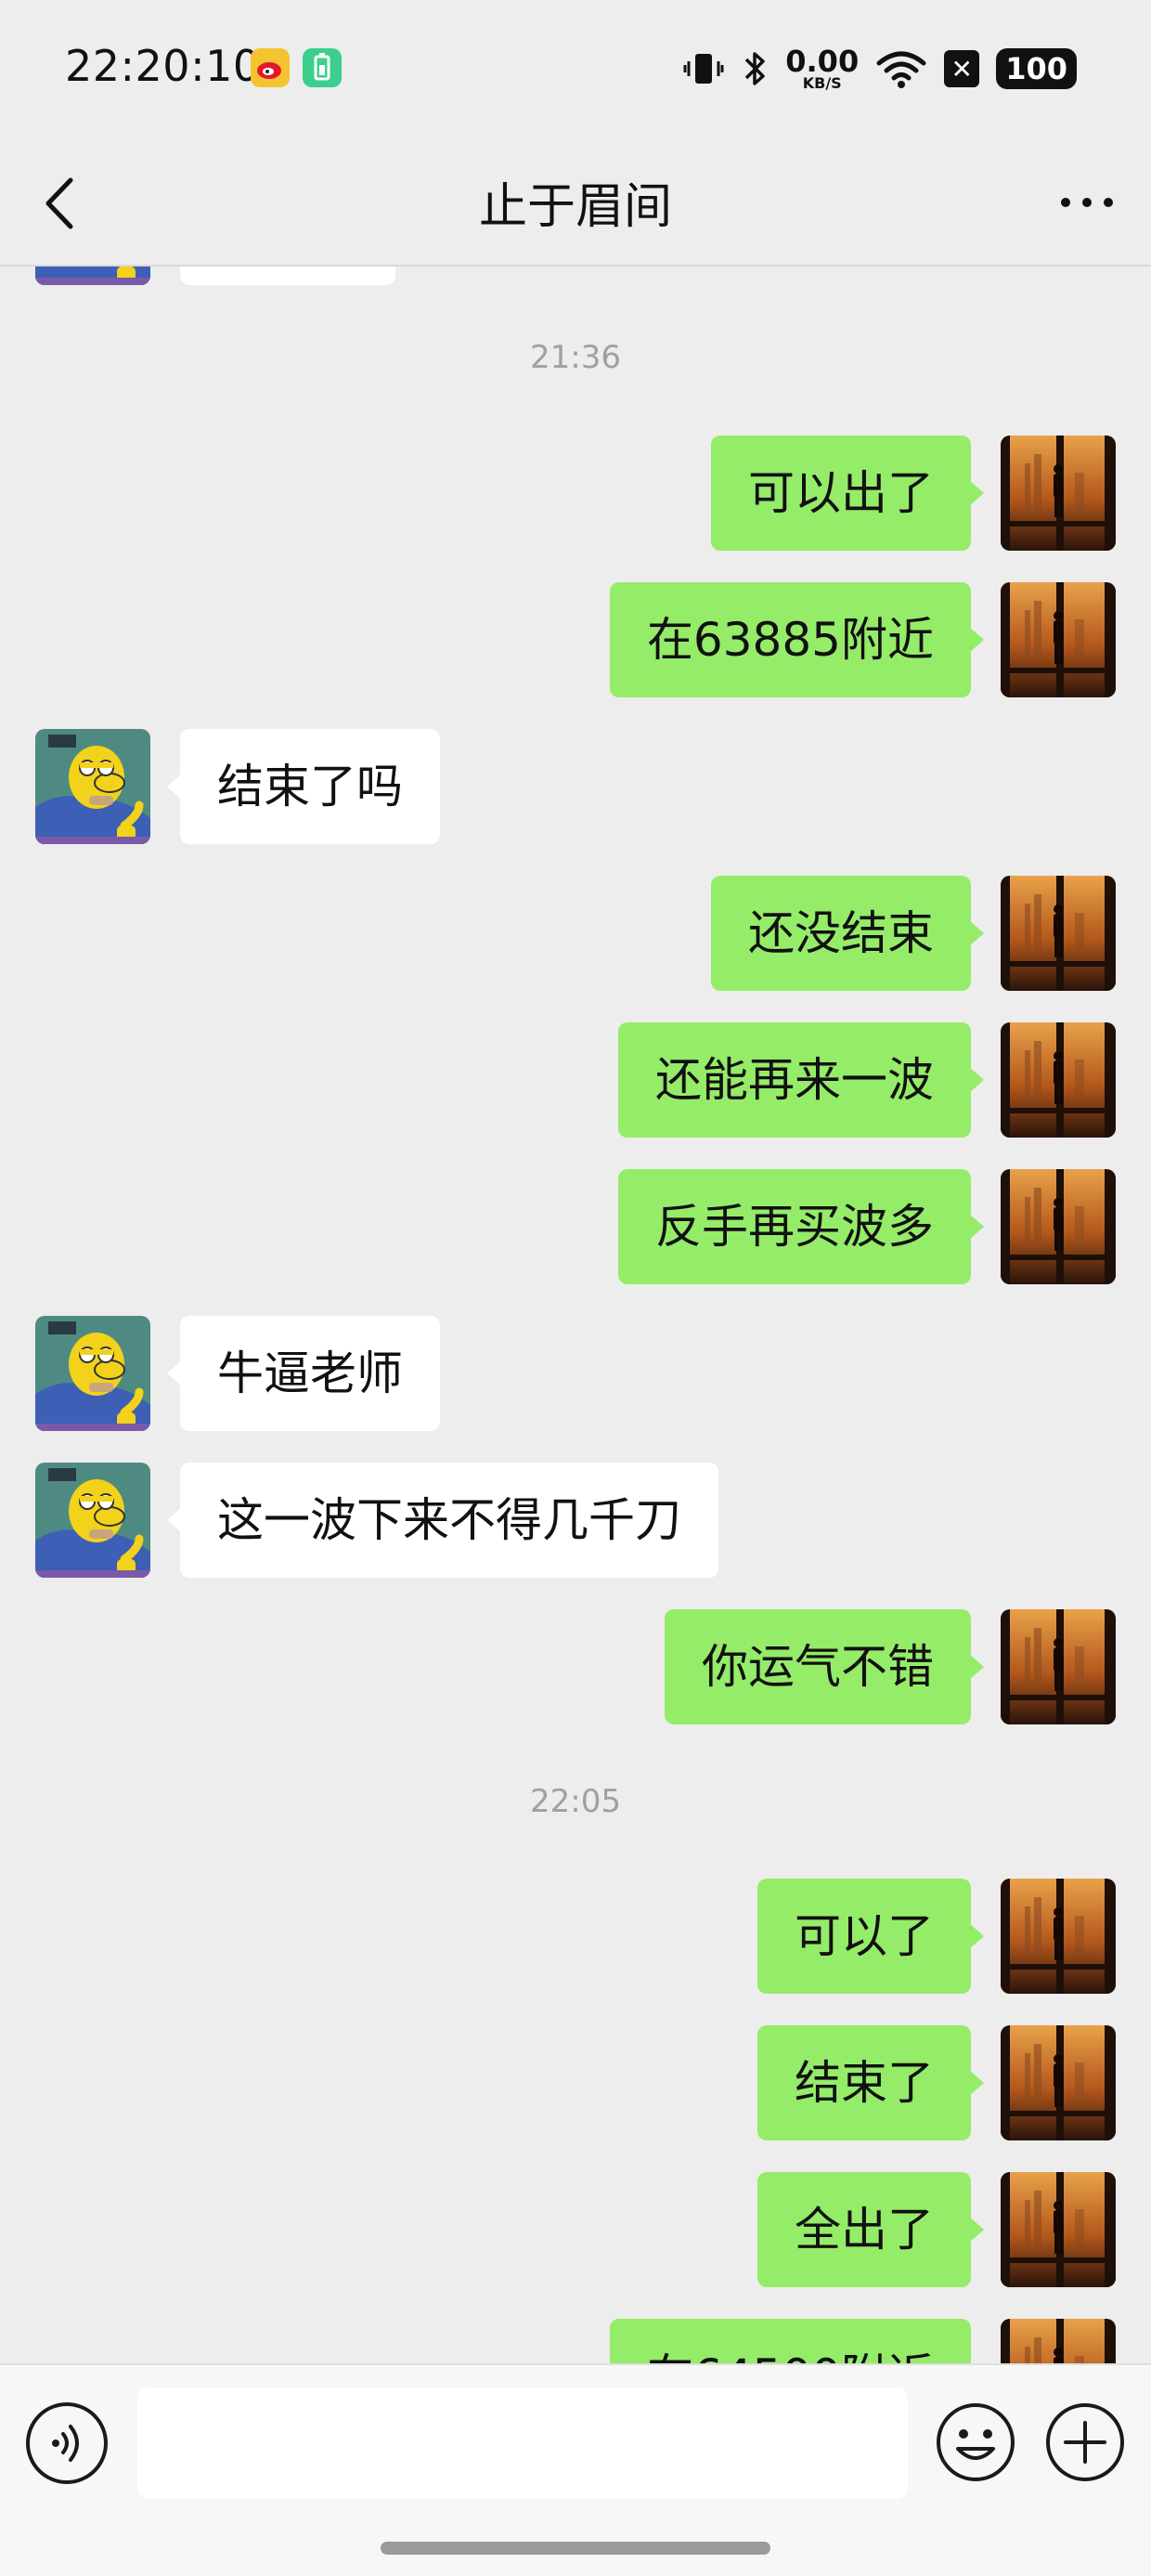 The image size is (1151, 2576). What do you see at coordinates (575, 1080) in the screenshot?
I see `message-row: 还能再来一波` at bounding box center [575, 1080].